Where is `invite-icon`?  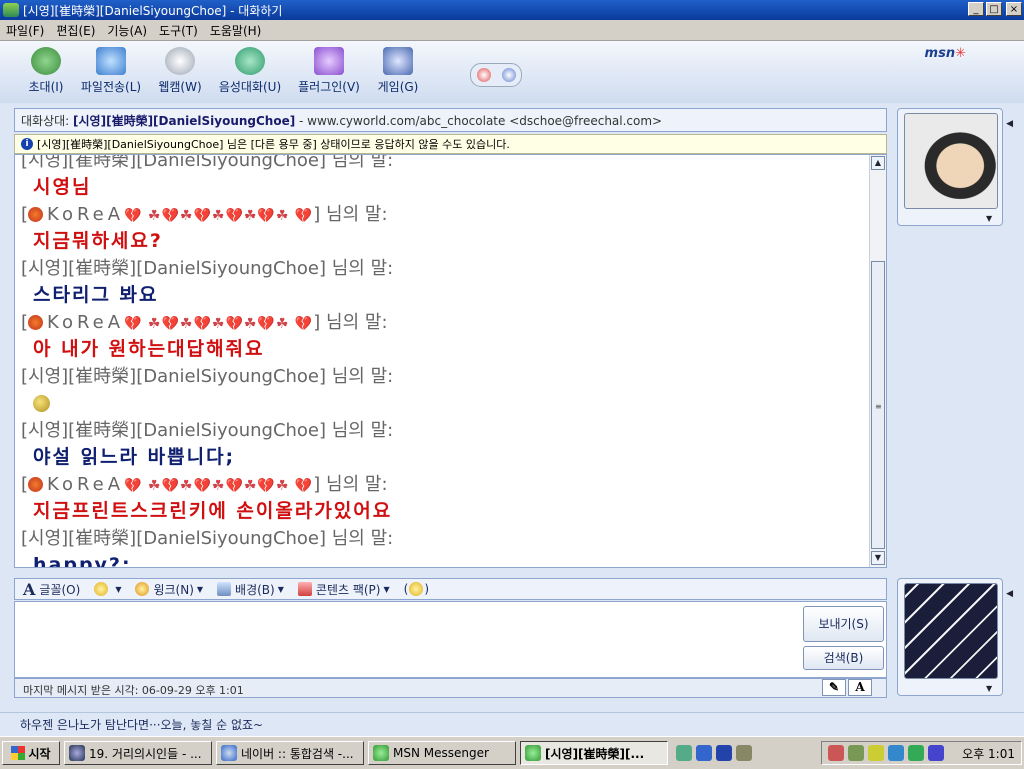 invite-icon is located at coordinates (46, 61).